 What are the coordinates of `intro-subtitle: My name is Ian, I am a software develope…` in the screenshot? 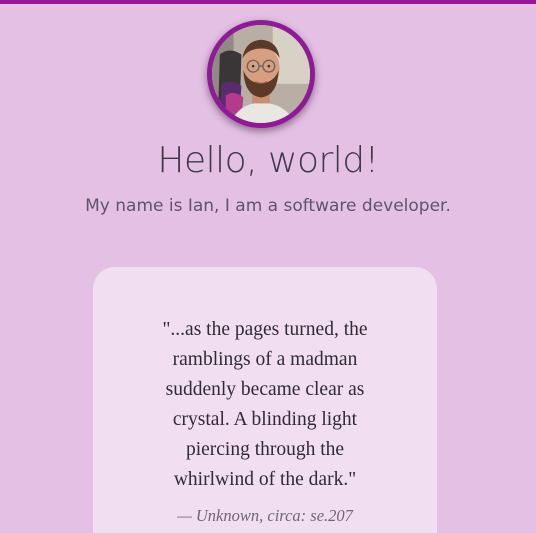 It's located at (268, 206).